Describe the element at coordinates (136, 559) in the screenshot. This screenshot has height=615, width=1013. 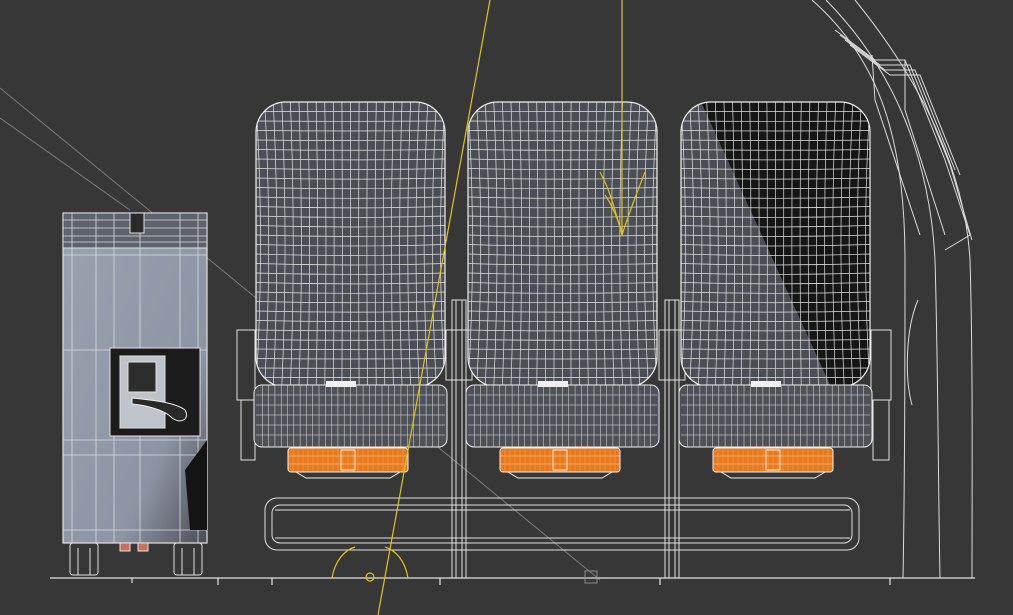
I see `cart-wheels` at that location.